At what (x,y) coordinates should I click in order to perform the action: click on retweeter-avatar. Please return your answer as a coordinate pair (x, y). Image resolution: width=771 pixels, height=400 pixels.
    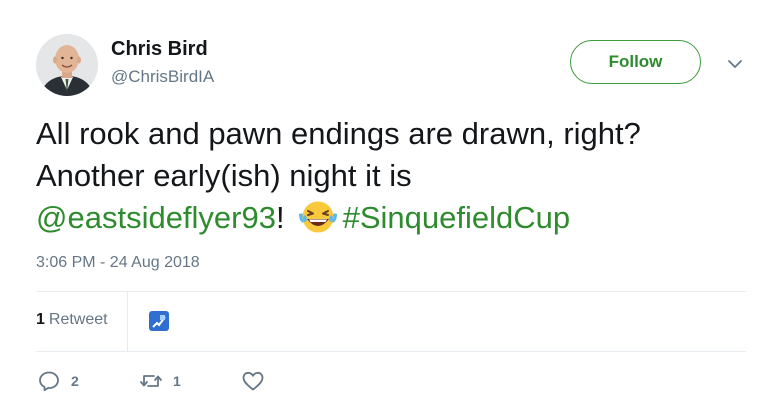
    Looking at the image, I should click on (159, 321).